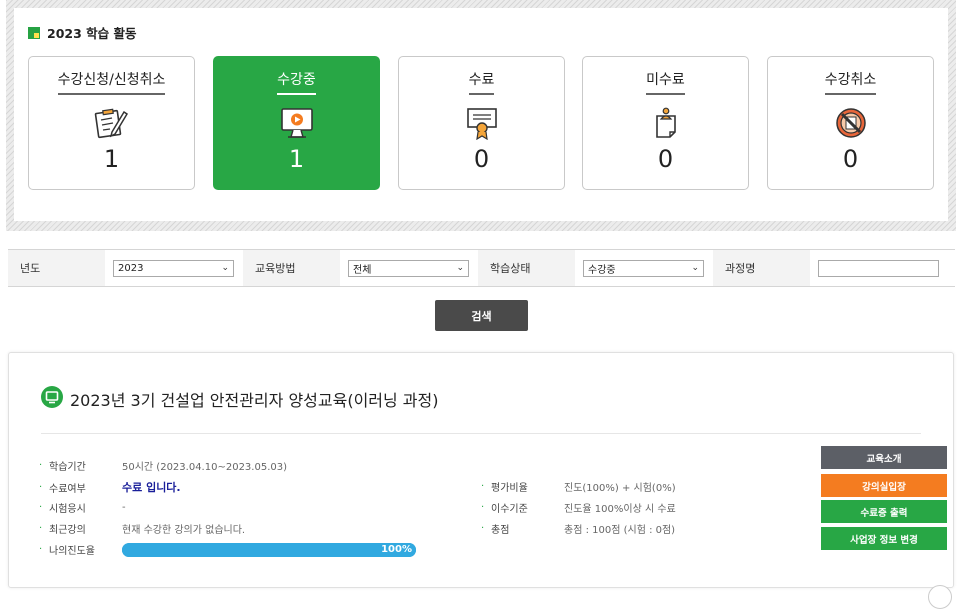 Image resolution: width=966 pixels, height=609 pixels. I want to click on year-select: 2023 ⌄, so click(173, 268).